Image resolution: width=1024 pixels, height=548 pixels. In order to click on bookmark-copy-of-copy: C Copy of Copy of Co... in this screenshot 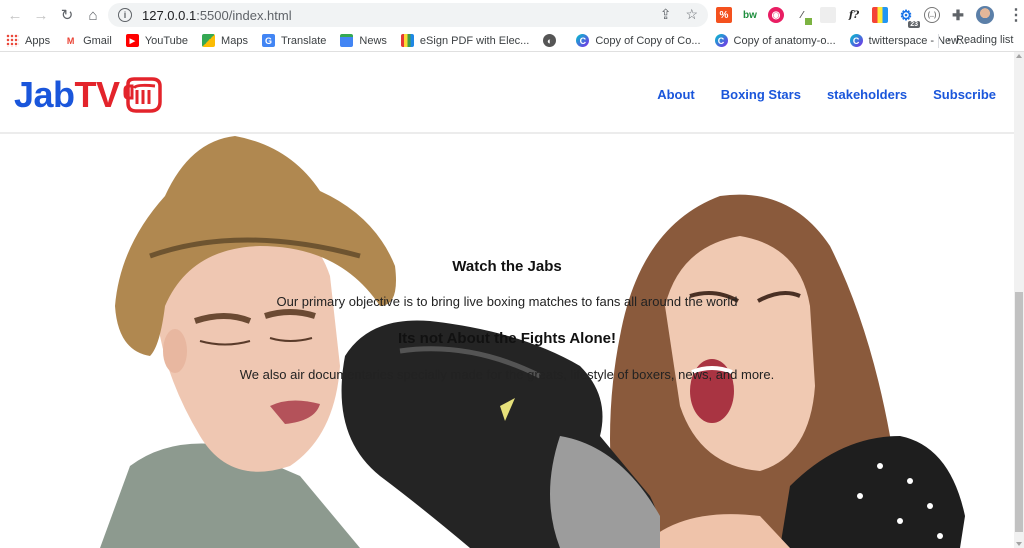, I will do `click(638, 40)`.